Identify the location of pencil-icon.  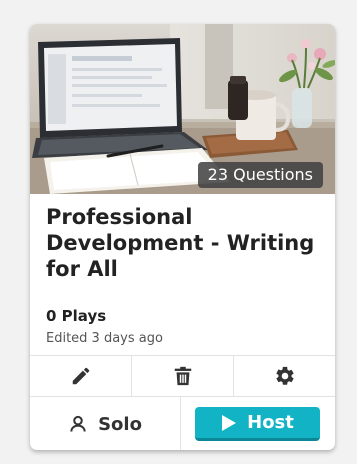
(80, 376).